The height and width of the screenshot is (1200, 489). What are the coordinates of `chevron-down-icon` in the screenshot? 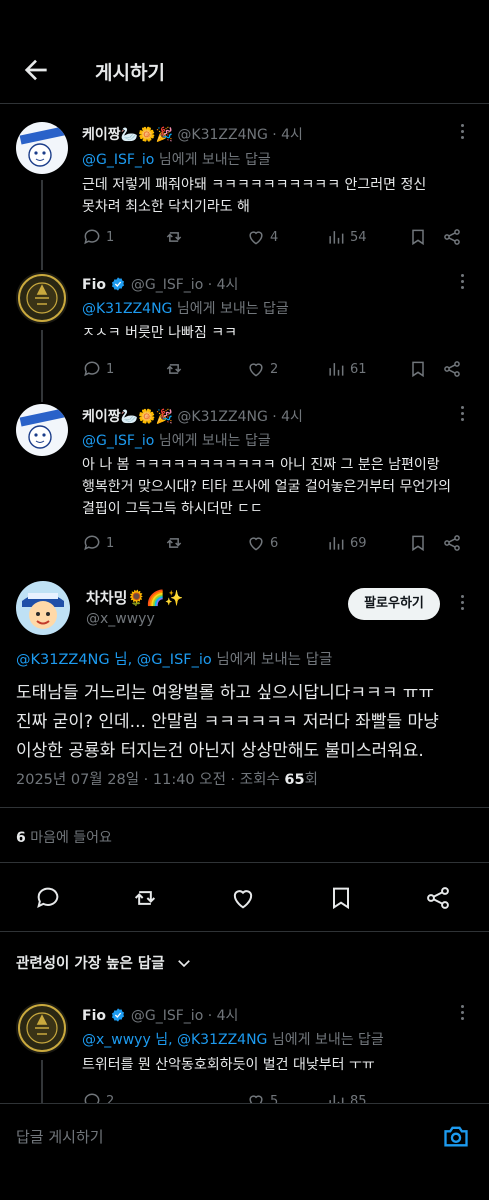 It's located at (183, 963).